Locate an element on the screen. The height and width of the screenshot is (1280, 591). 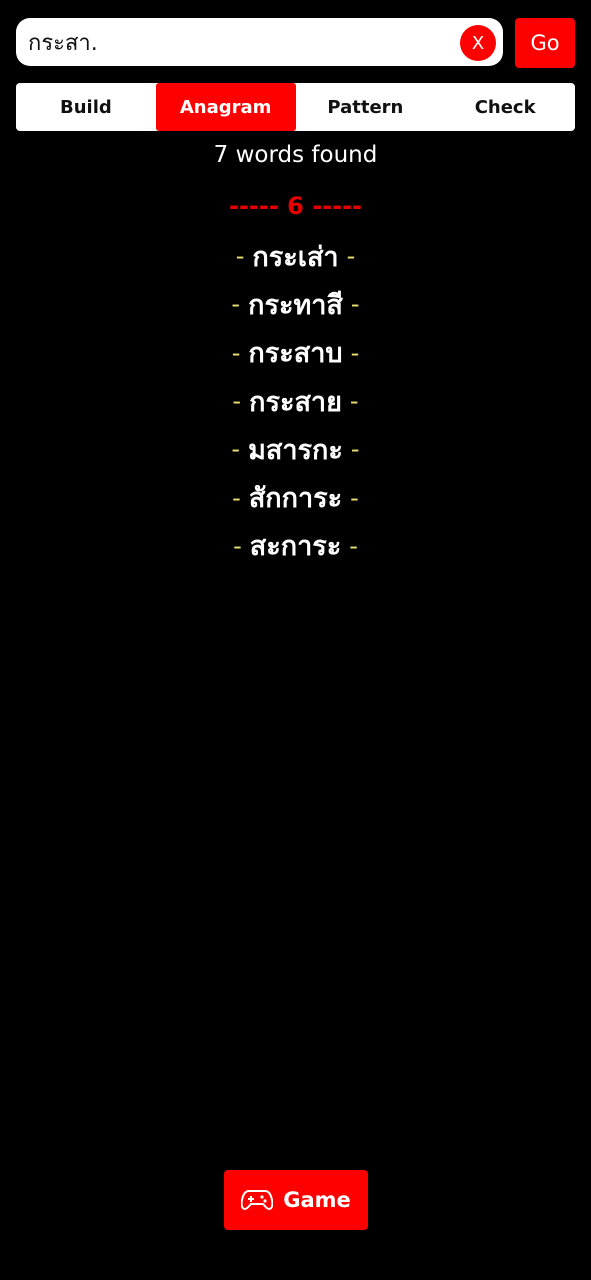
tab-pattern: Pattern is located at coordinates (366, 107).